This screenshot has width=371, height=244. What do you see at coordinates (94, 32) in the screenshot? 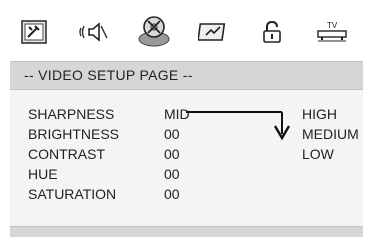
I see `audio-setup-icon` at bounding box center [94, 32].